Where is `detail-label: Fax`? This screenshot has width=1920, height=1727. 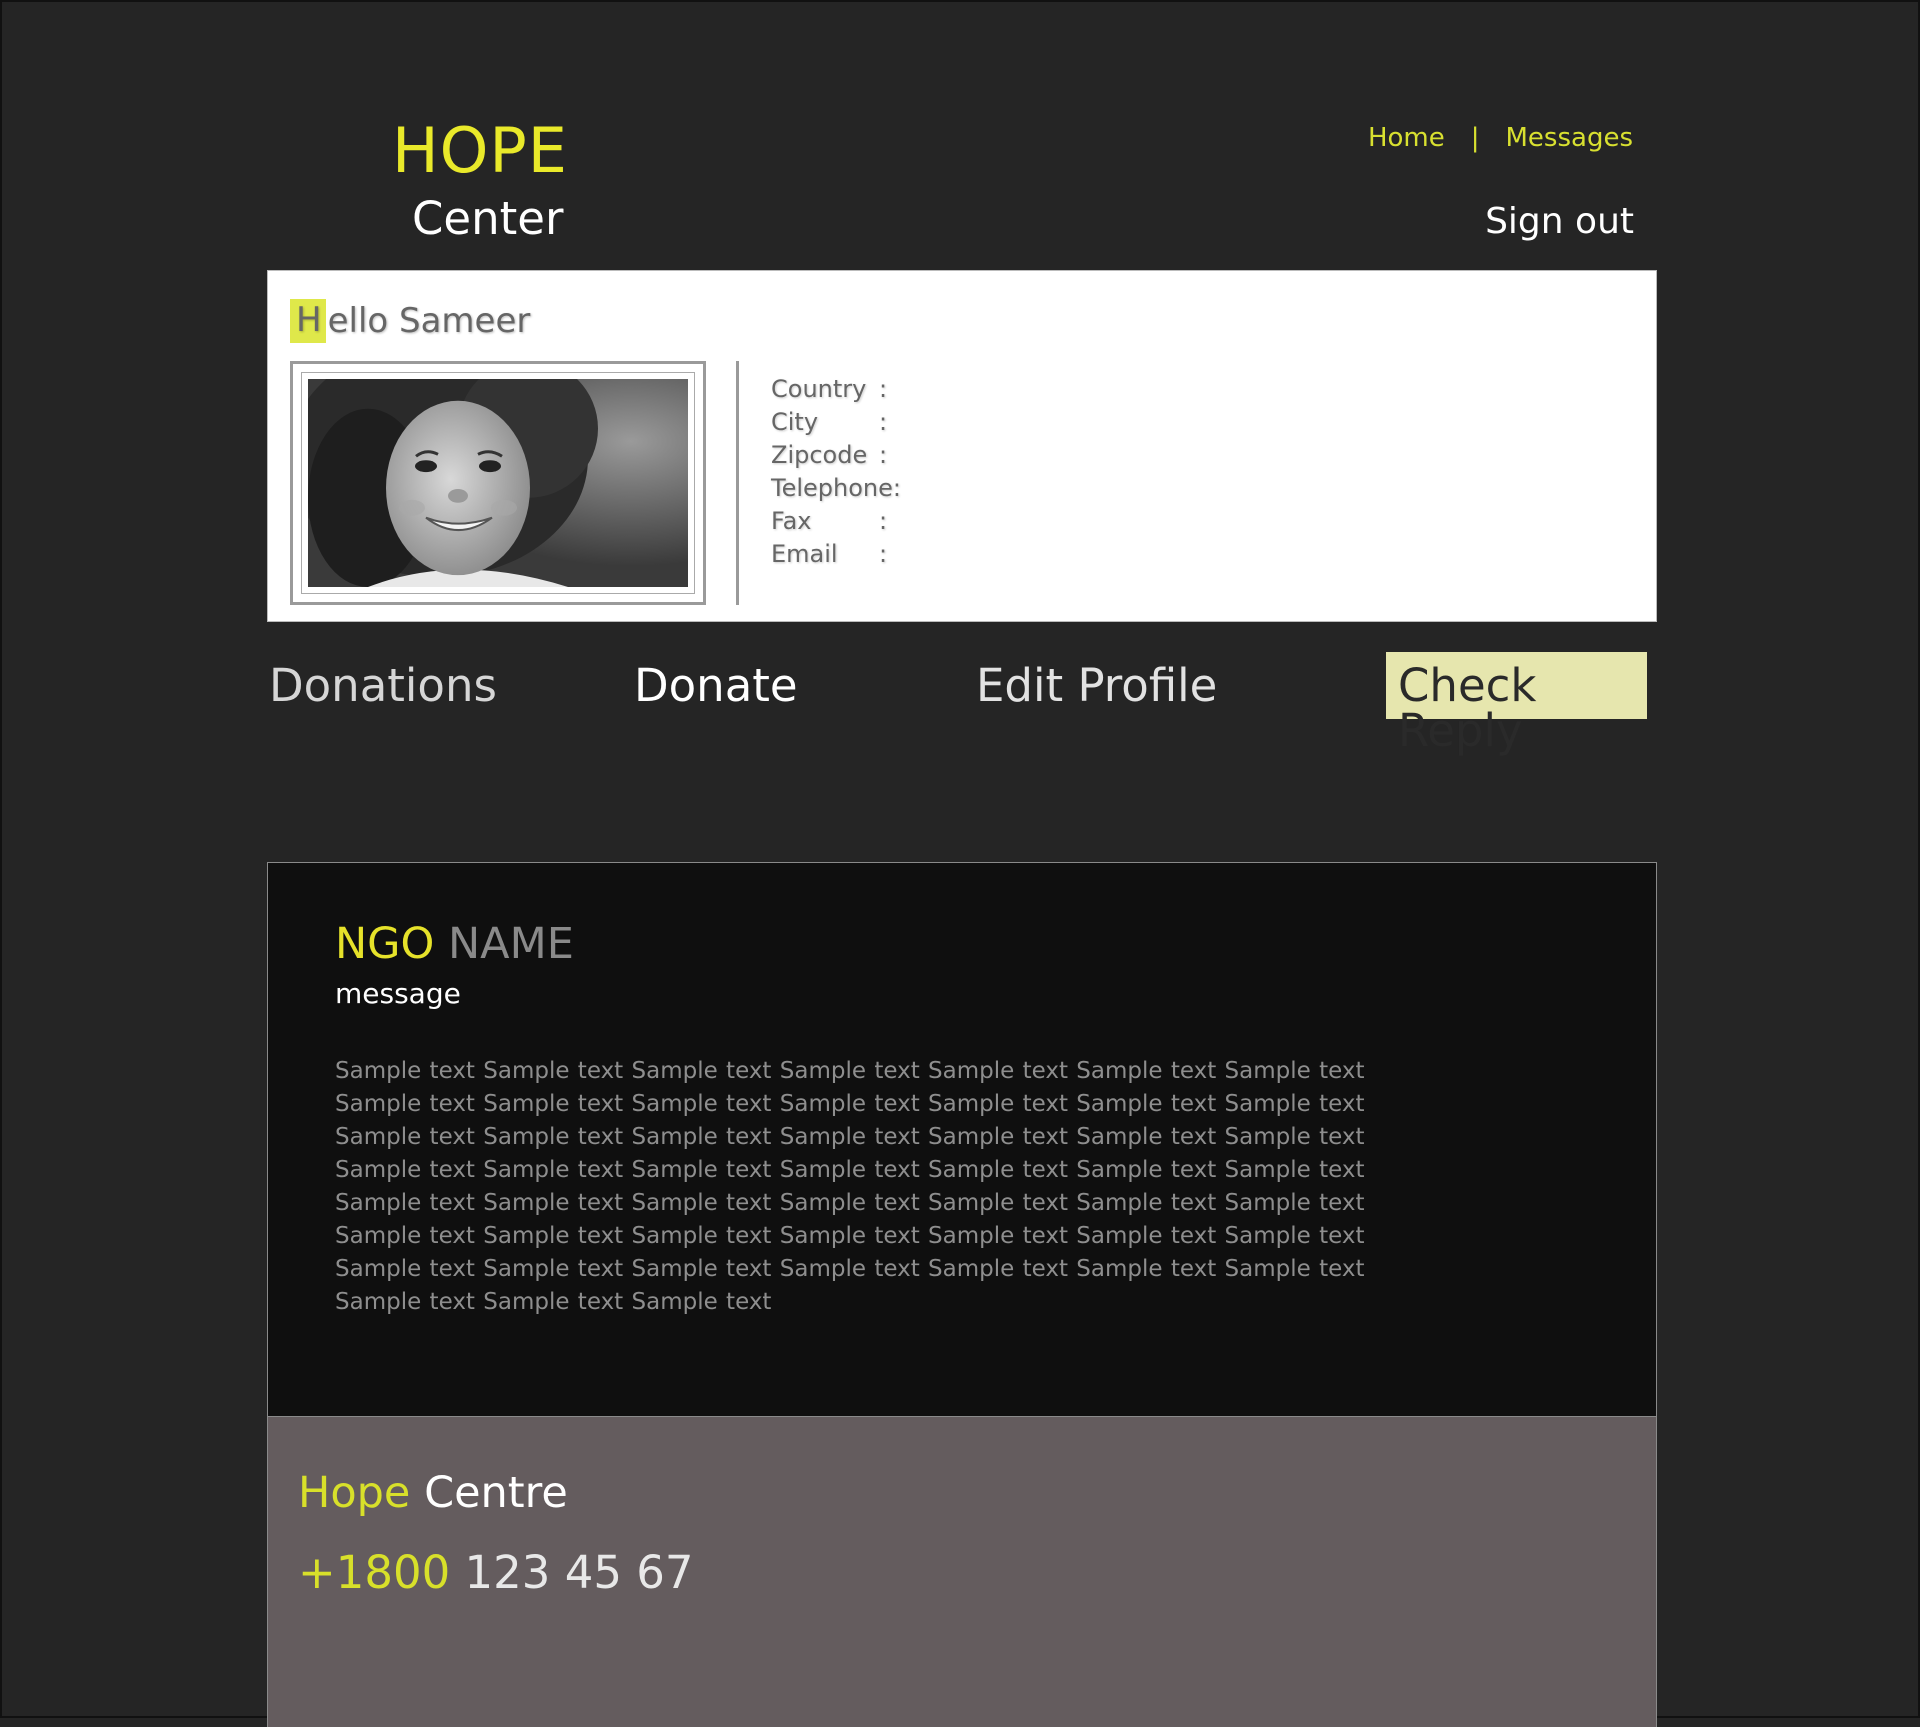
detail-label: Fax is located at coordinates (791, 521).